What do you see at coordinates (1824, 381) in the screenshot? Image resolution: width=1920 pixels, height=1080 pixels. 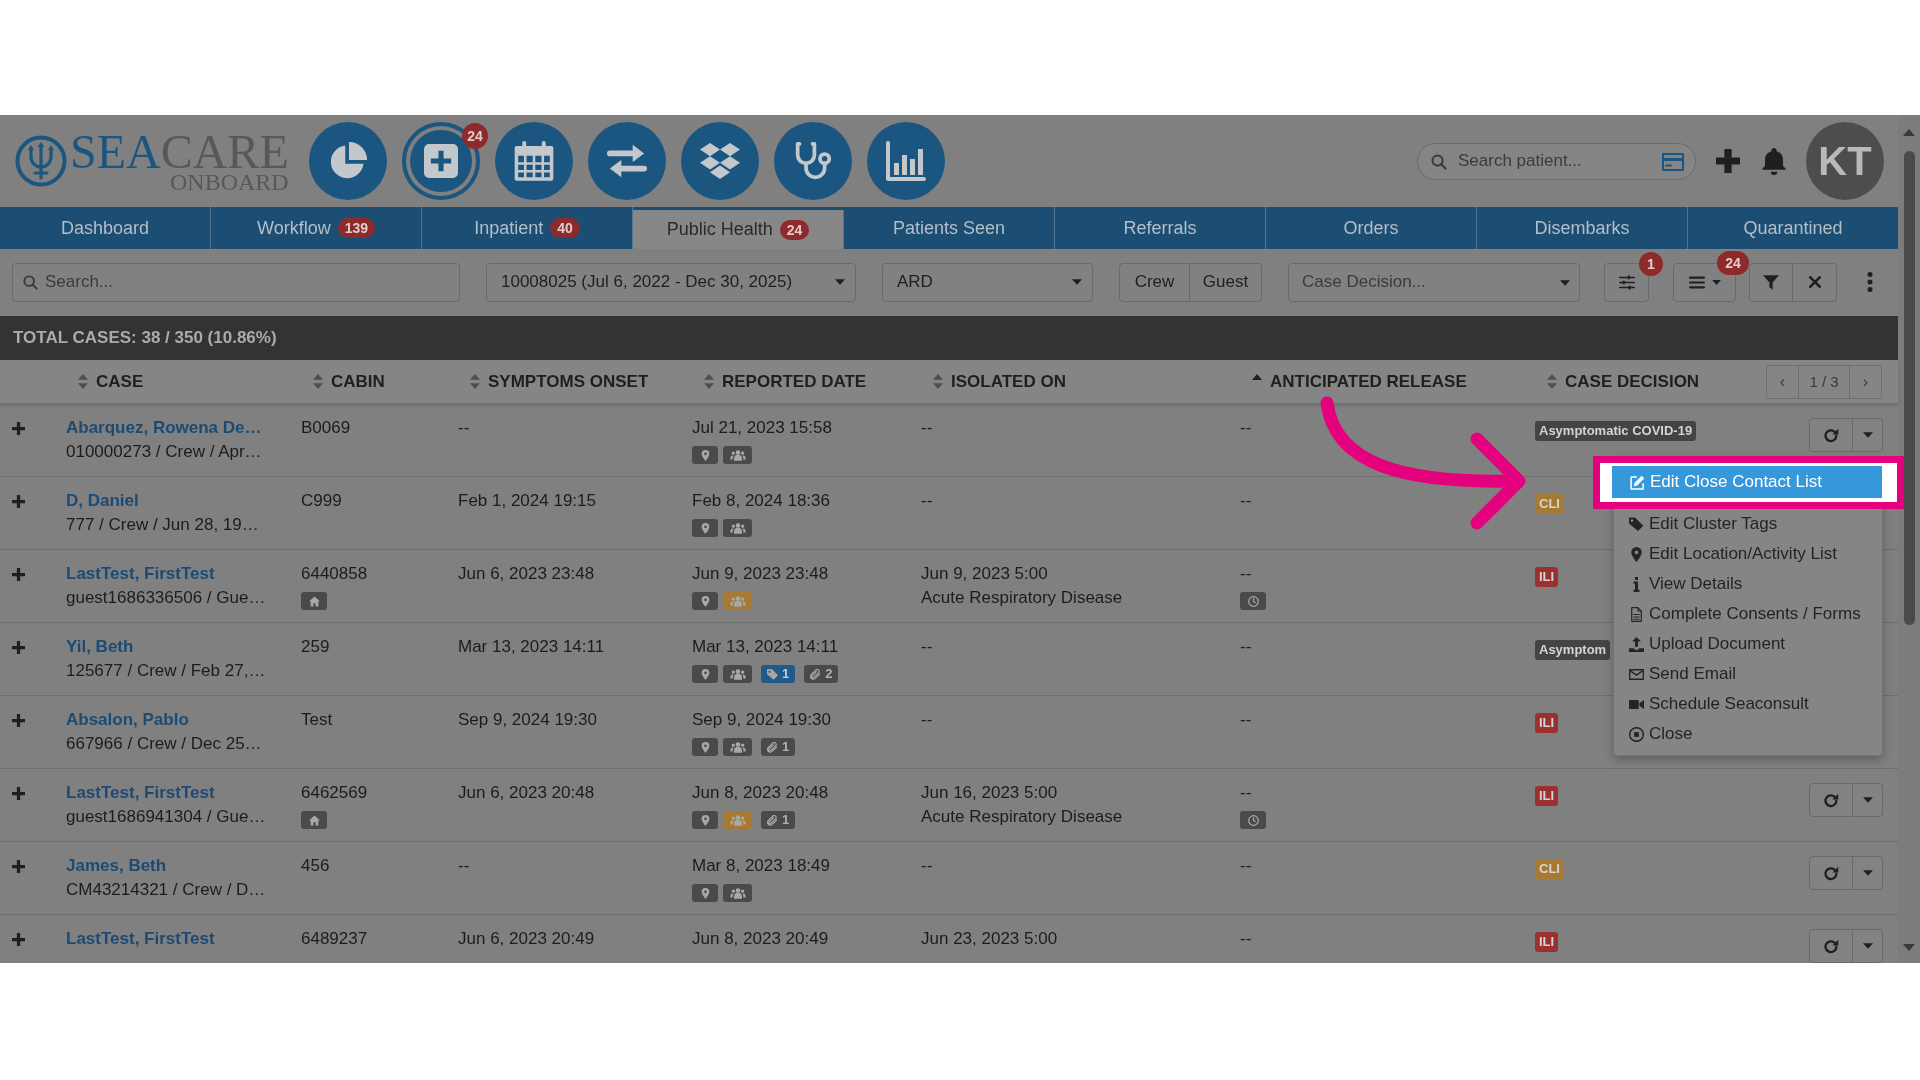 I see `page-indicator: 1 / 3` at bounding box center [1824, 381].